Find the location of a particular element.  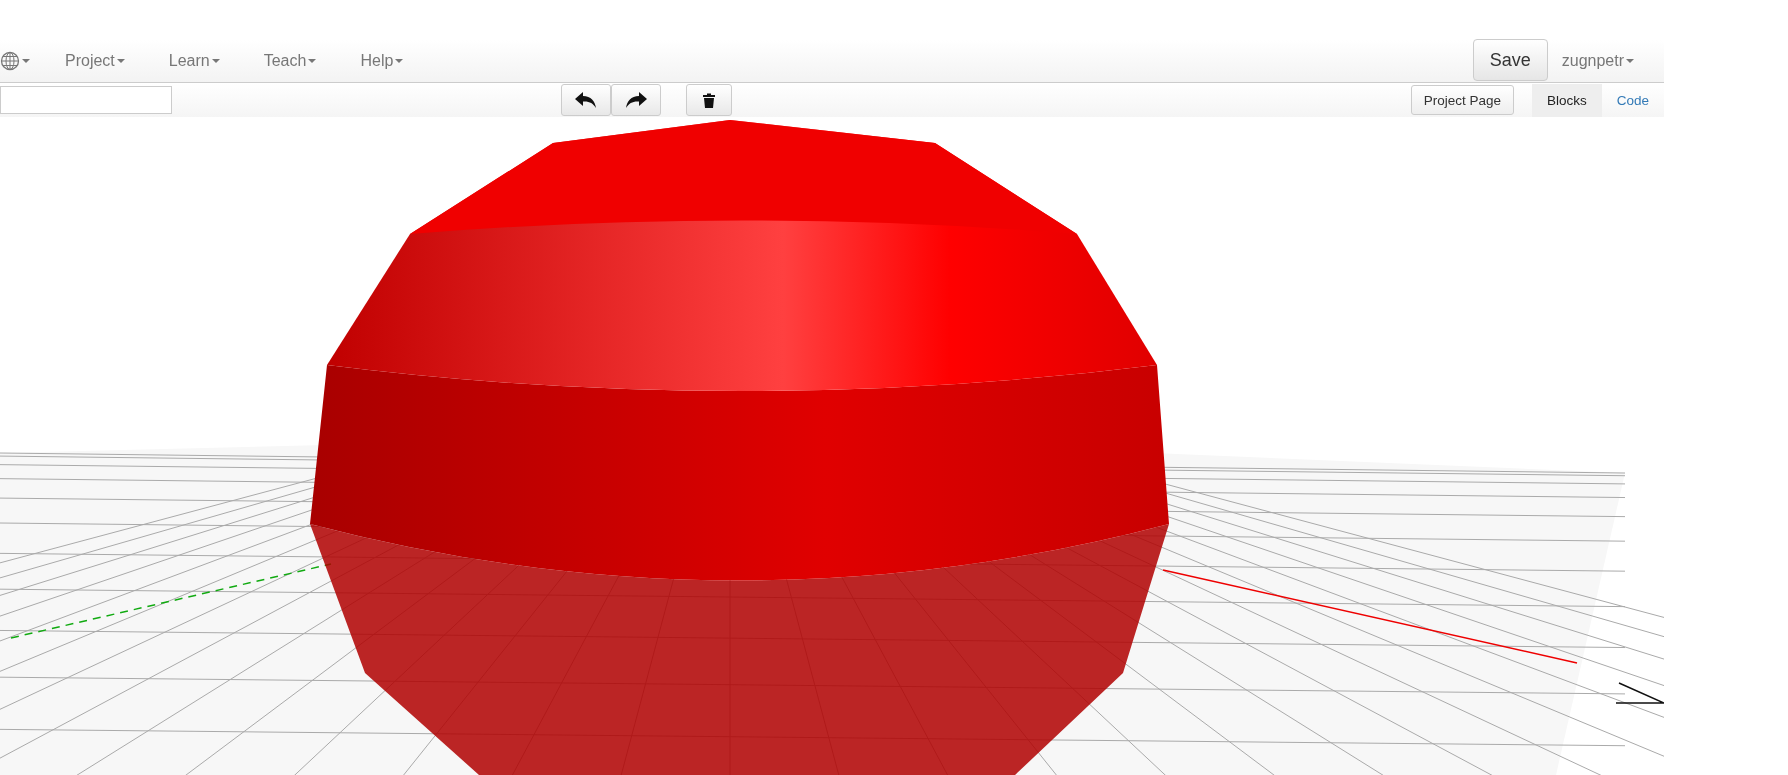

trash-icon is located at coordinates (709, 100).